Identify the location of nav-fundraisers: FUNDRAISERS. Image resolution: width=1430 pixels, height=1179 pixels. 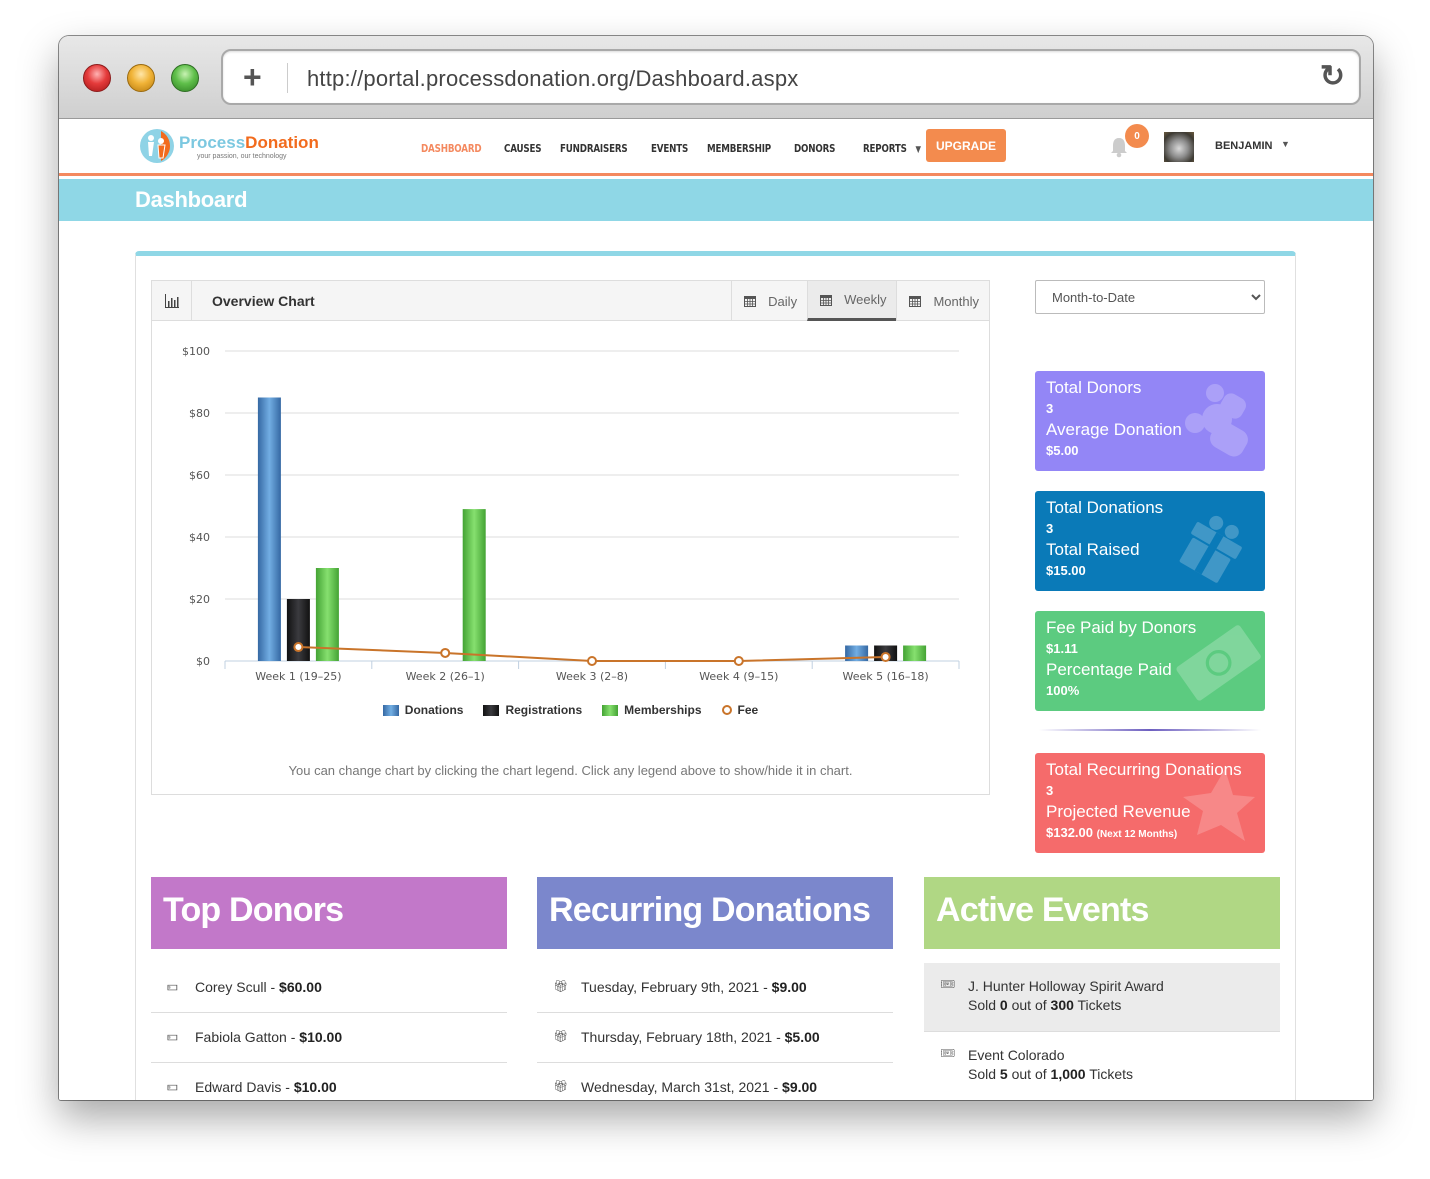
(594, 148).